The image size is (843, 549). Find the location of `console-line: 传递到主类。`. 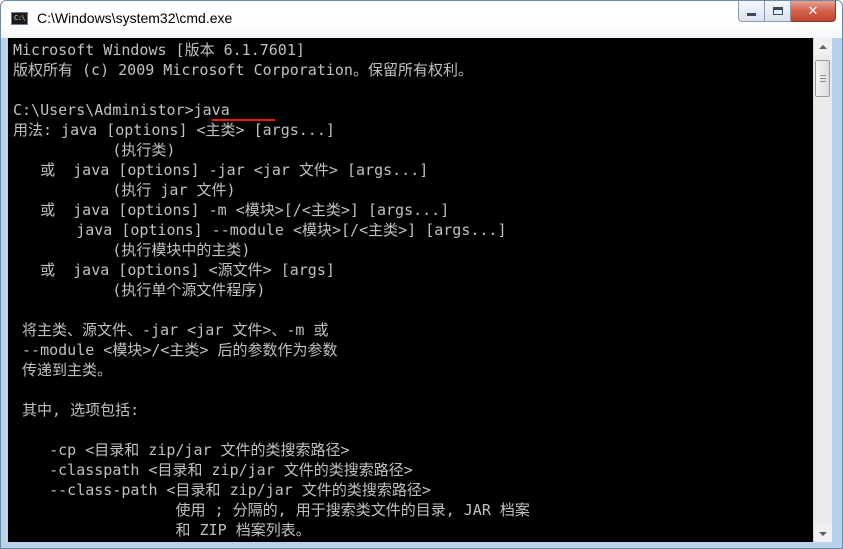

console-line: 传递到主类。 is located at coordinates (63, 370).